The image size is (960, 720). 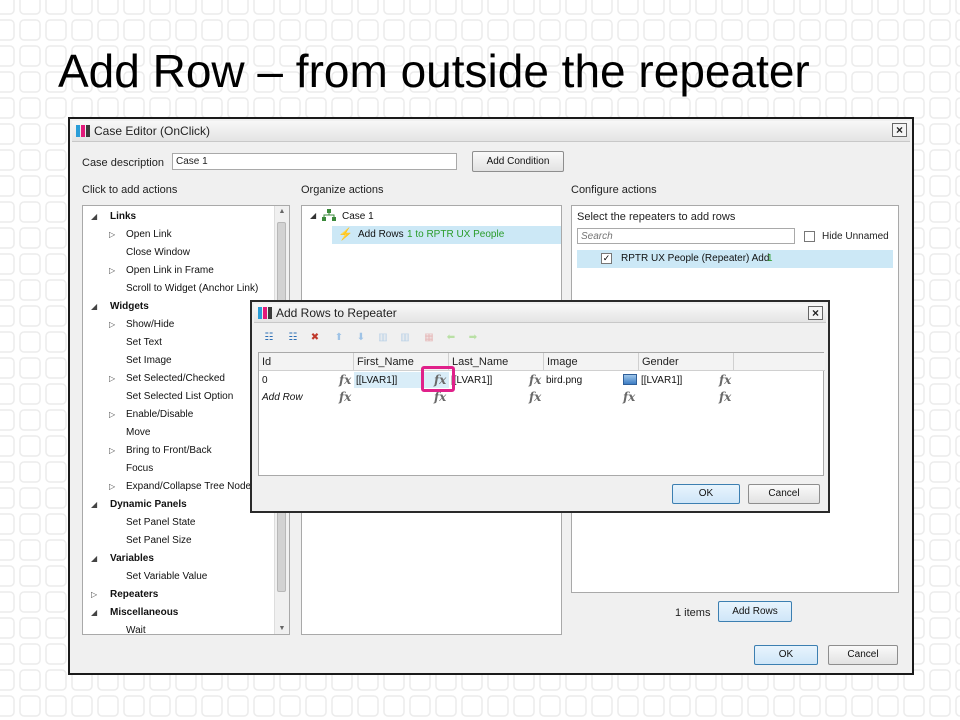 I want to click on action-item: Close Window, so click(x=158, y=252).